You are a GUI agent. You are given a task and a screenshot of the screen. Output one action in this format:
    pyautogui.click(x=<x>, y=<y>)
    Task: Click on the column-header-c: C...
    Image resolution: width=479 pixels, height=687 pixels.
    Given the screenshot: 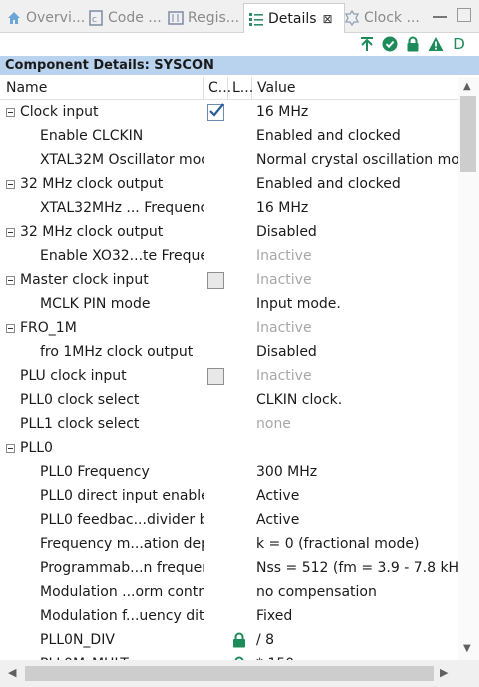 What is the action you would take?
    pyautogui.click(x=217, y=88)
    